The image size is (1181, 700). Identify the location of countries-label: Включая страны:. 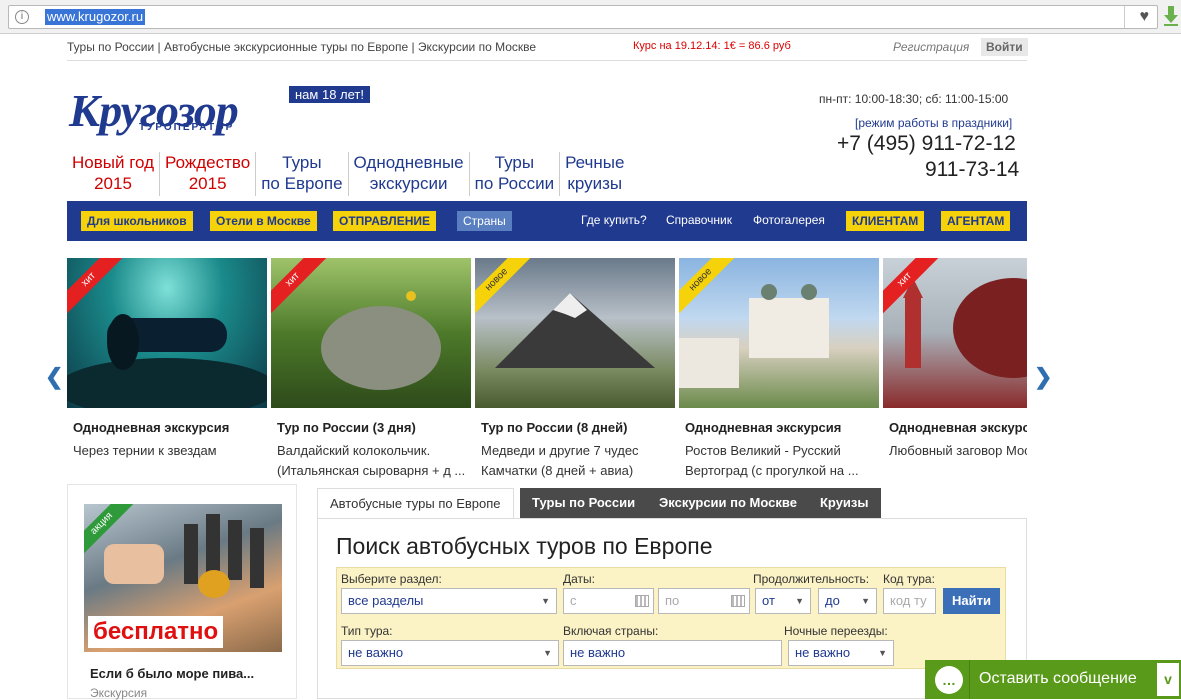
(611, 631).